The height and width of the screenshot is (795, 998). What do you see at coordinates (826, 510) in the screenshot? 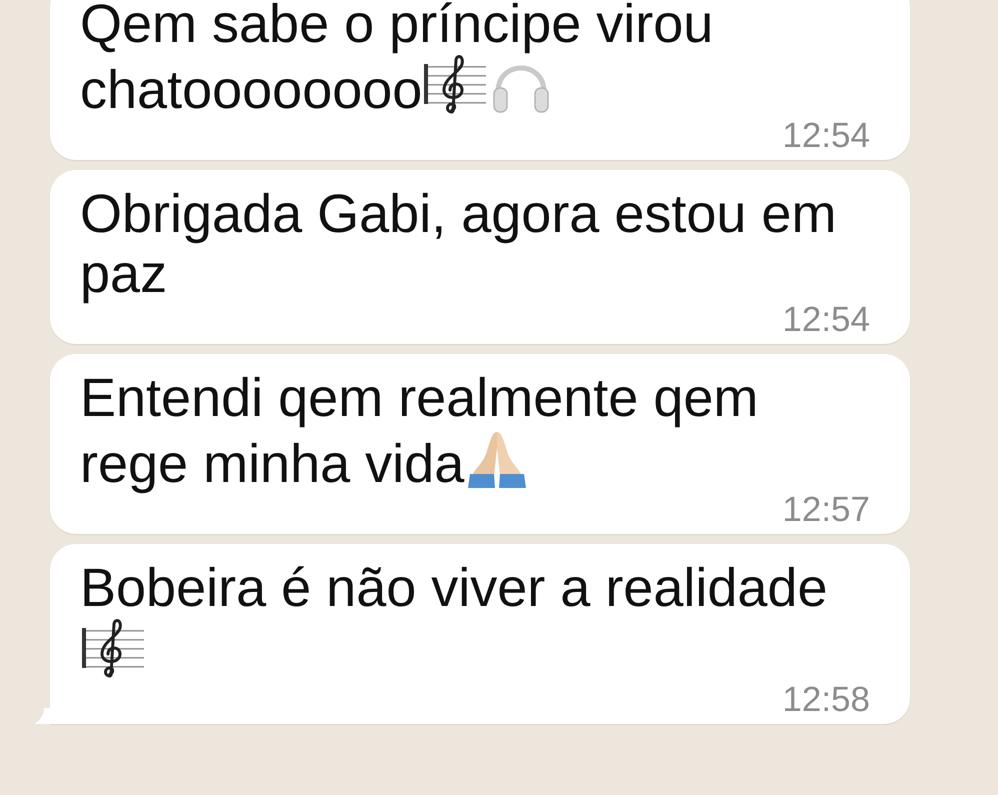
I see `message-time: 12:57` at bounding box center [826, 510].